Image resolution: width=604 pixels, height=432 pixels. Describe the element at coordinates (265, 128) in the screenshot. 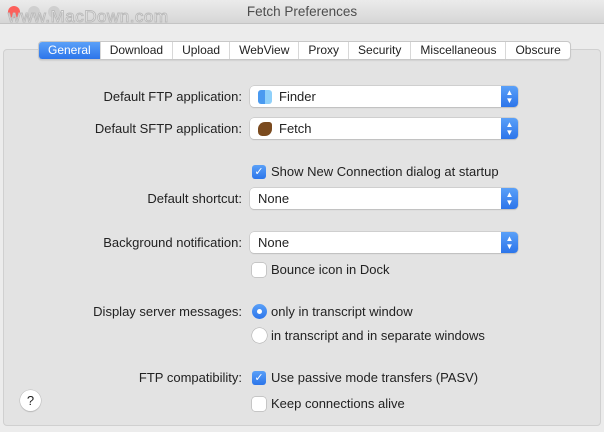

I see `fetch-dog-icon` at that location.